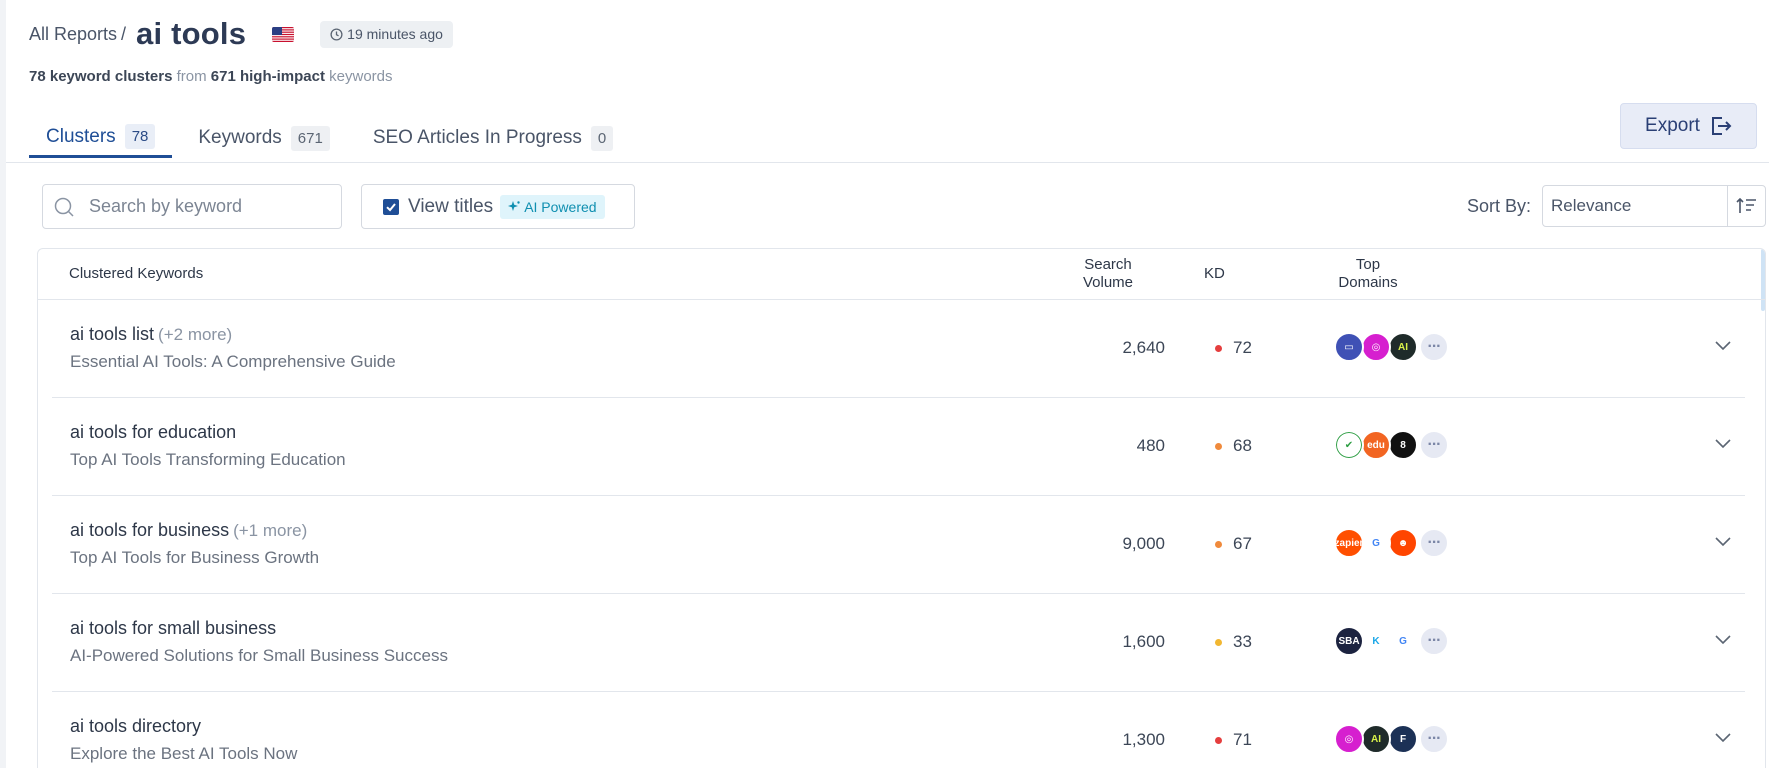  I want to click on search-box, so click(192, 206).